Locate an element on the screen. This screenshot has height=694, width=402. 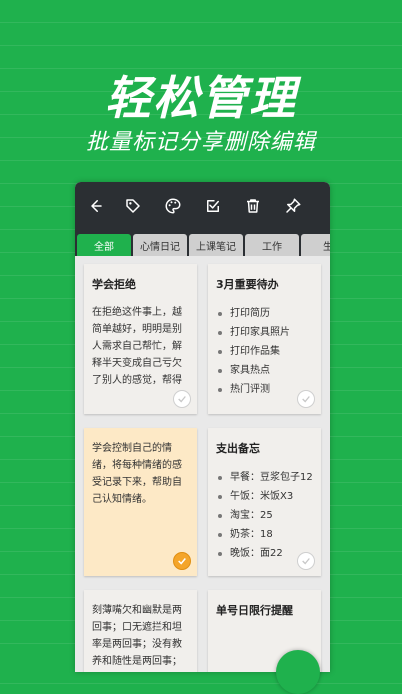
palette-icon is located at coordinates (173, 206).